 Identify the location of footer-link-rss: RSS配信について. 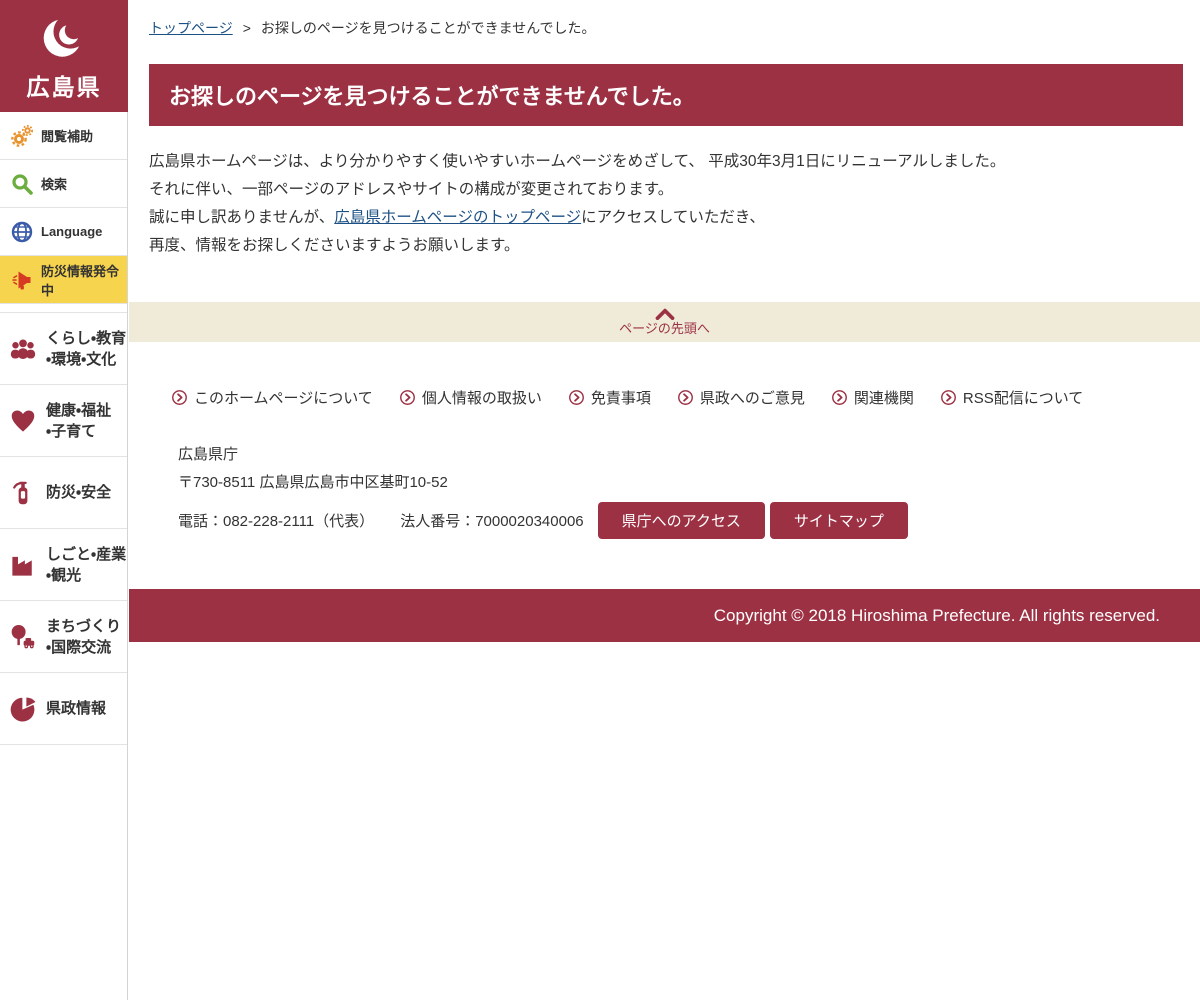
(1011, 397).